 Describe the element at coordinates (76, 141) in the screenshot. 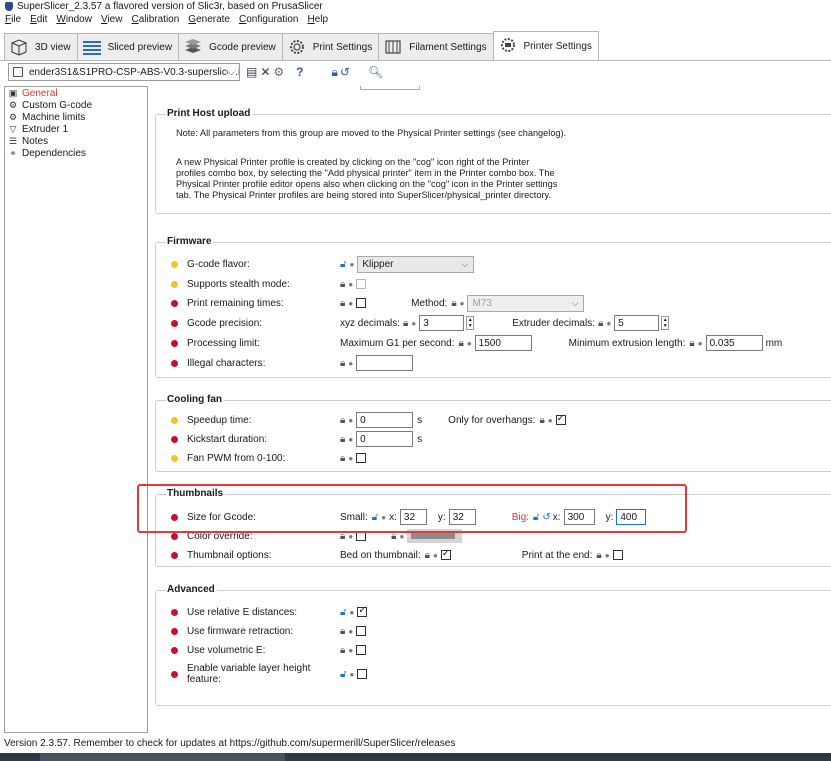

I see `tree-item-notes: ☰ Notes` at that location.